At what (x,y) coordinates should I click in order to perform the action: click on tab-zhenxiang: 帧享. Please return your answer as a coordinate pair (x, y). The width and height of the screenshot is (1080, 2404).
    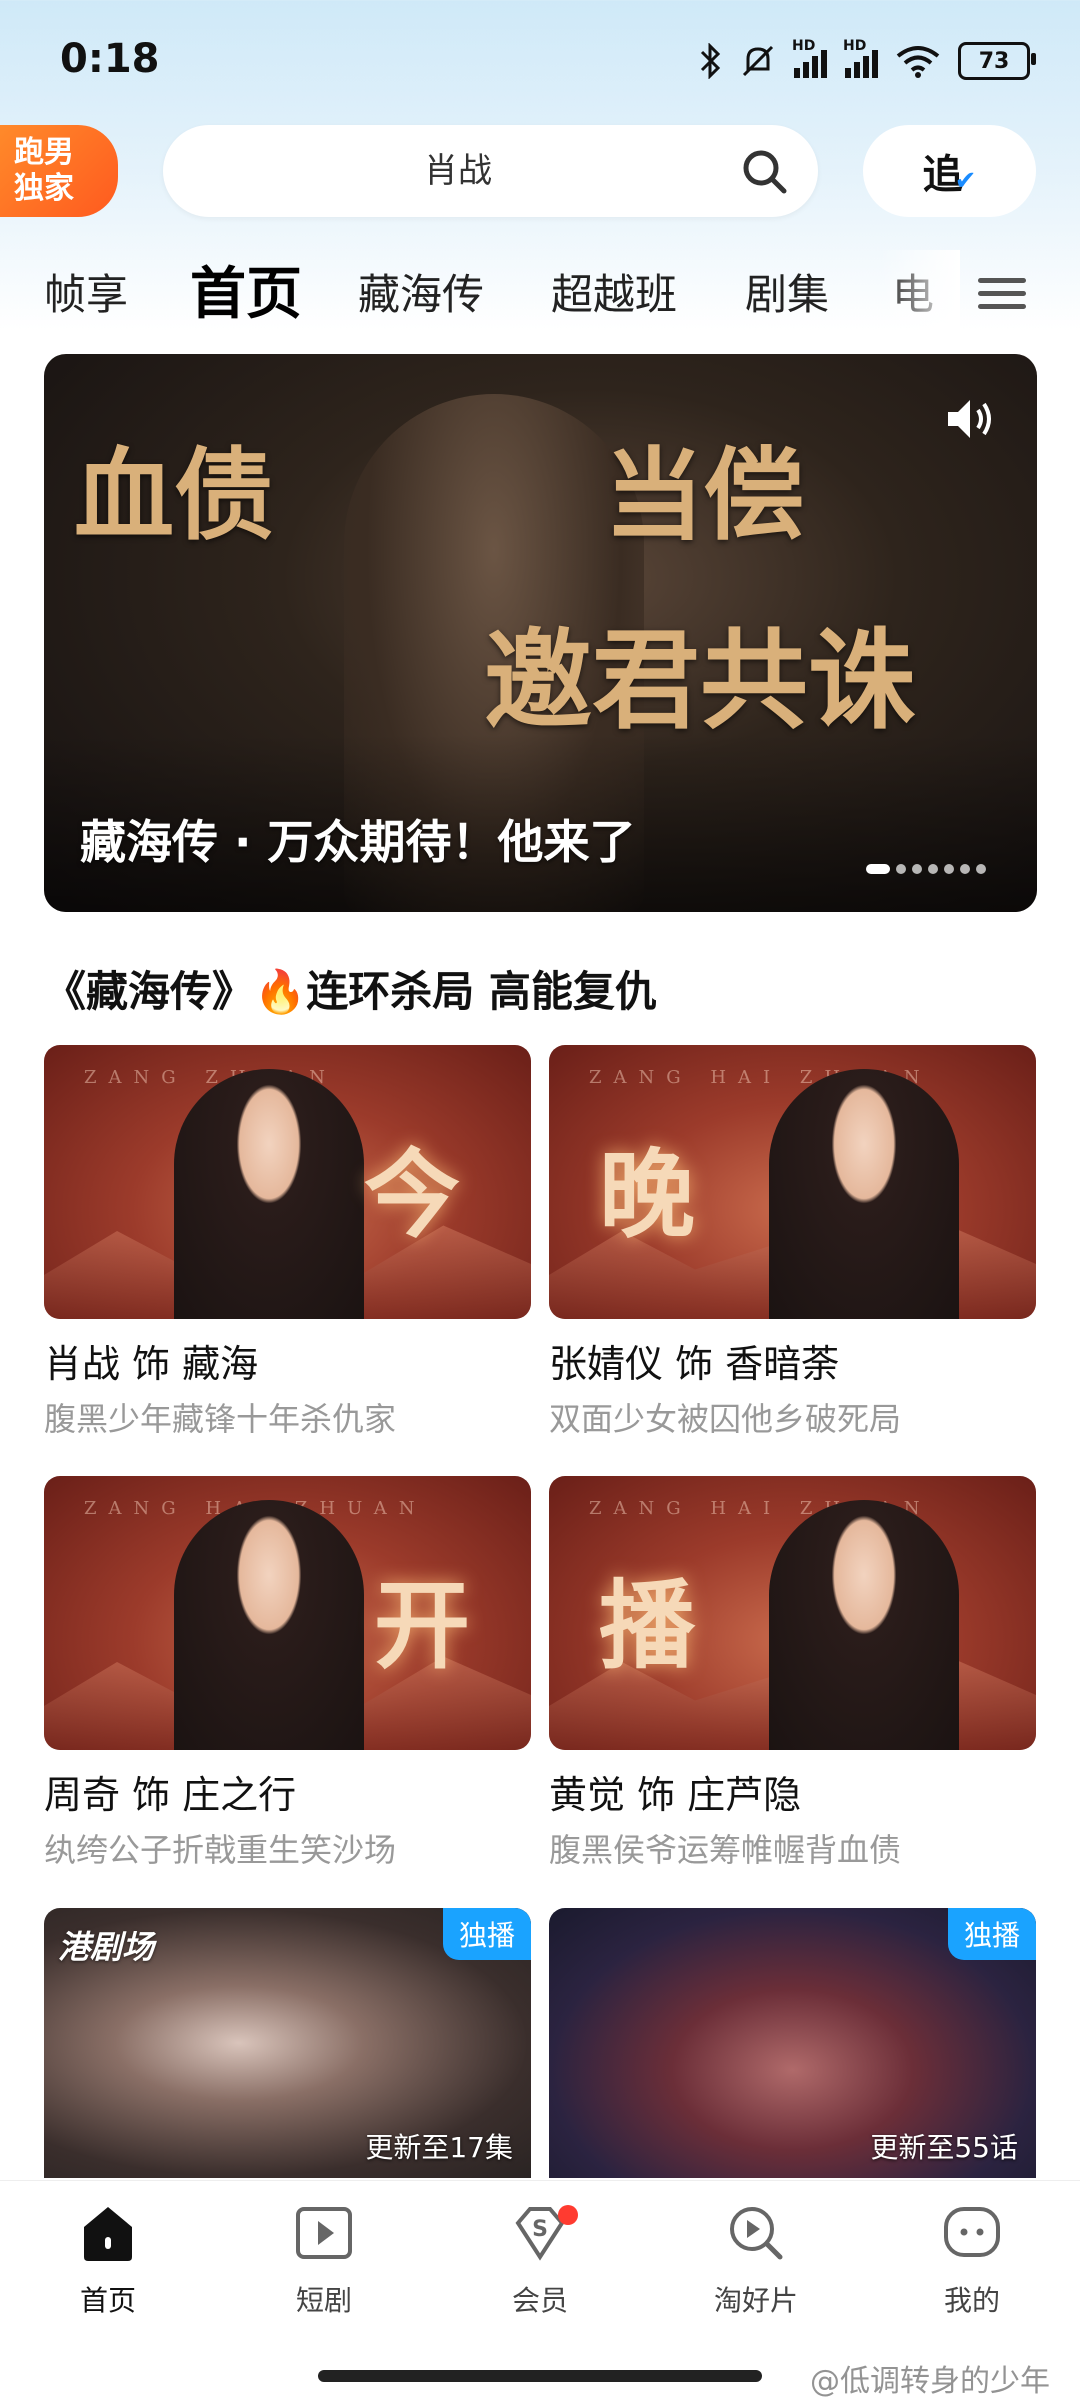
    Looking at the image, I should click on (86, 295).